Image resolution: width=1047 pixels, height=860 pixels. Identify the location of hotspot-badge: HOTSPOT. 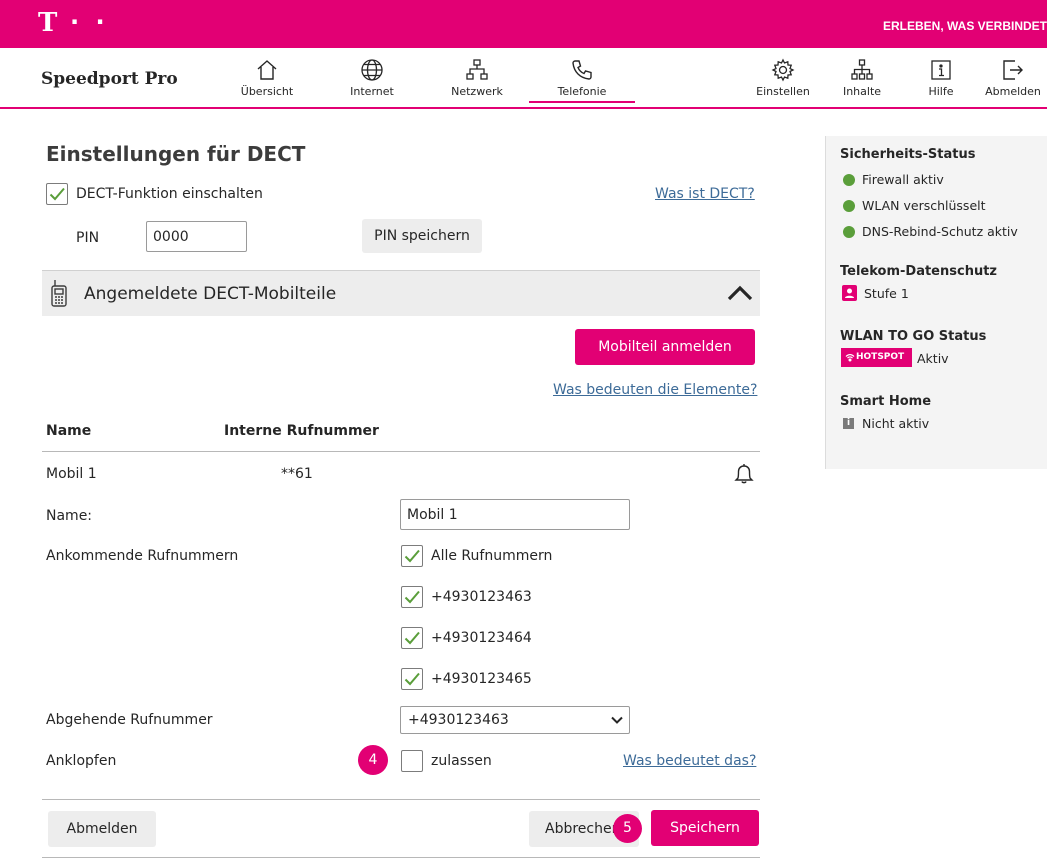
(876, 357).